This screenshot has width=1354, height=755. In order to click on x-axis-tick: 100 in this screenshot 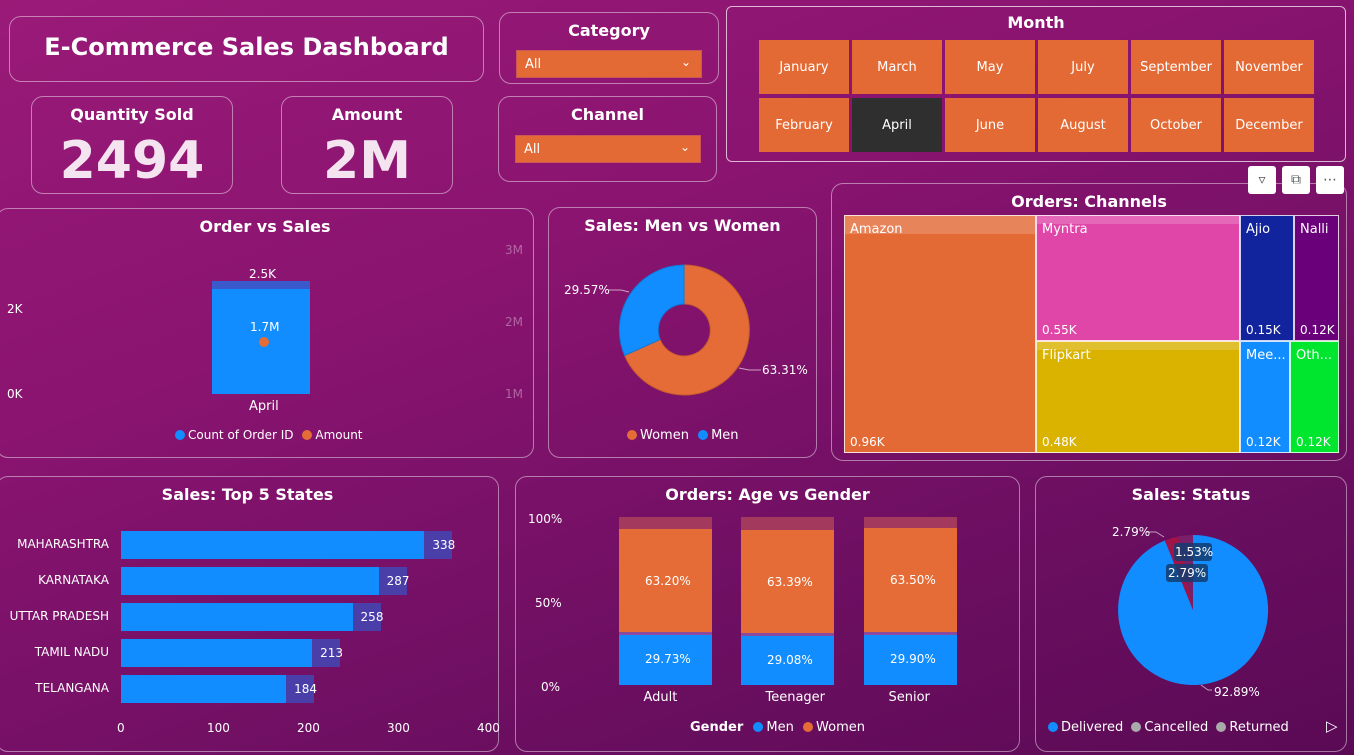, I will do `click(218, 728)`.